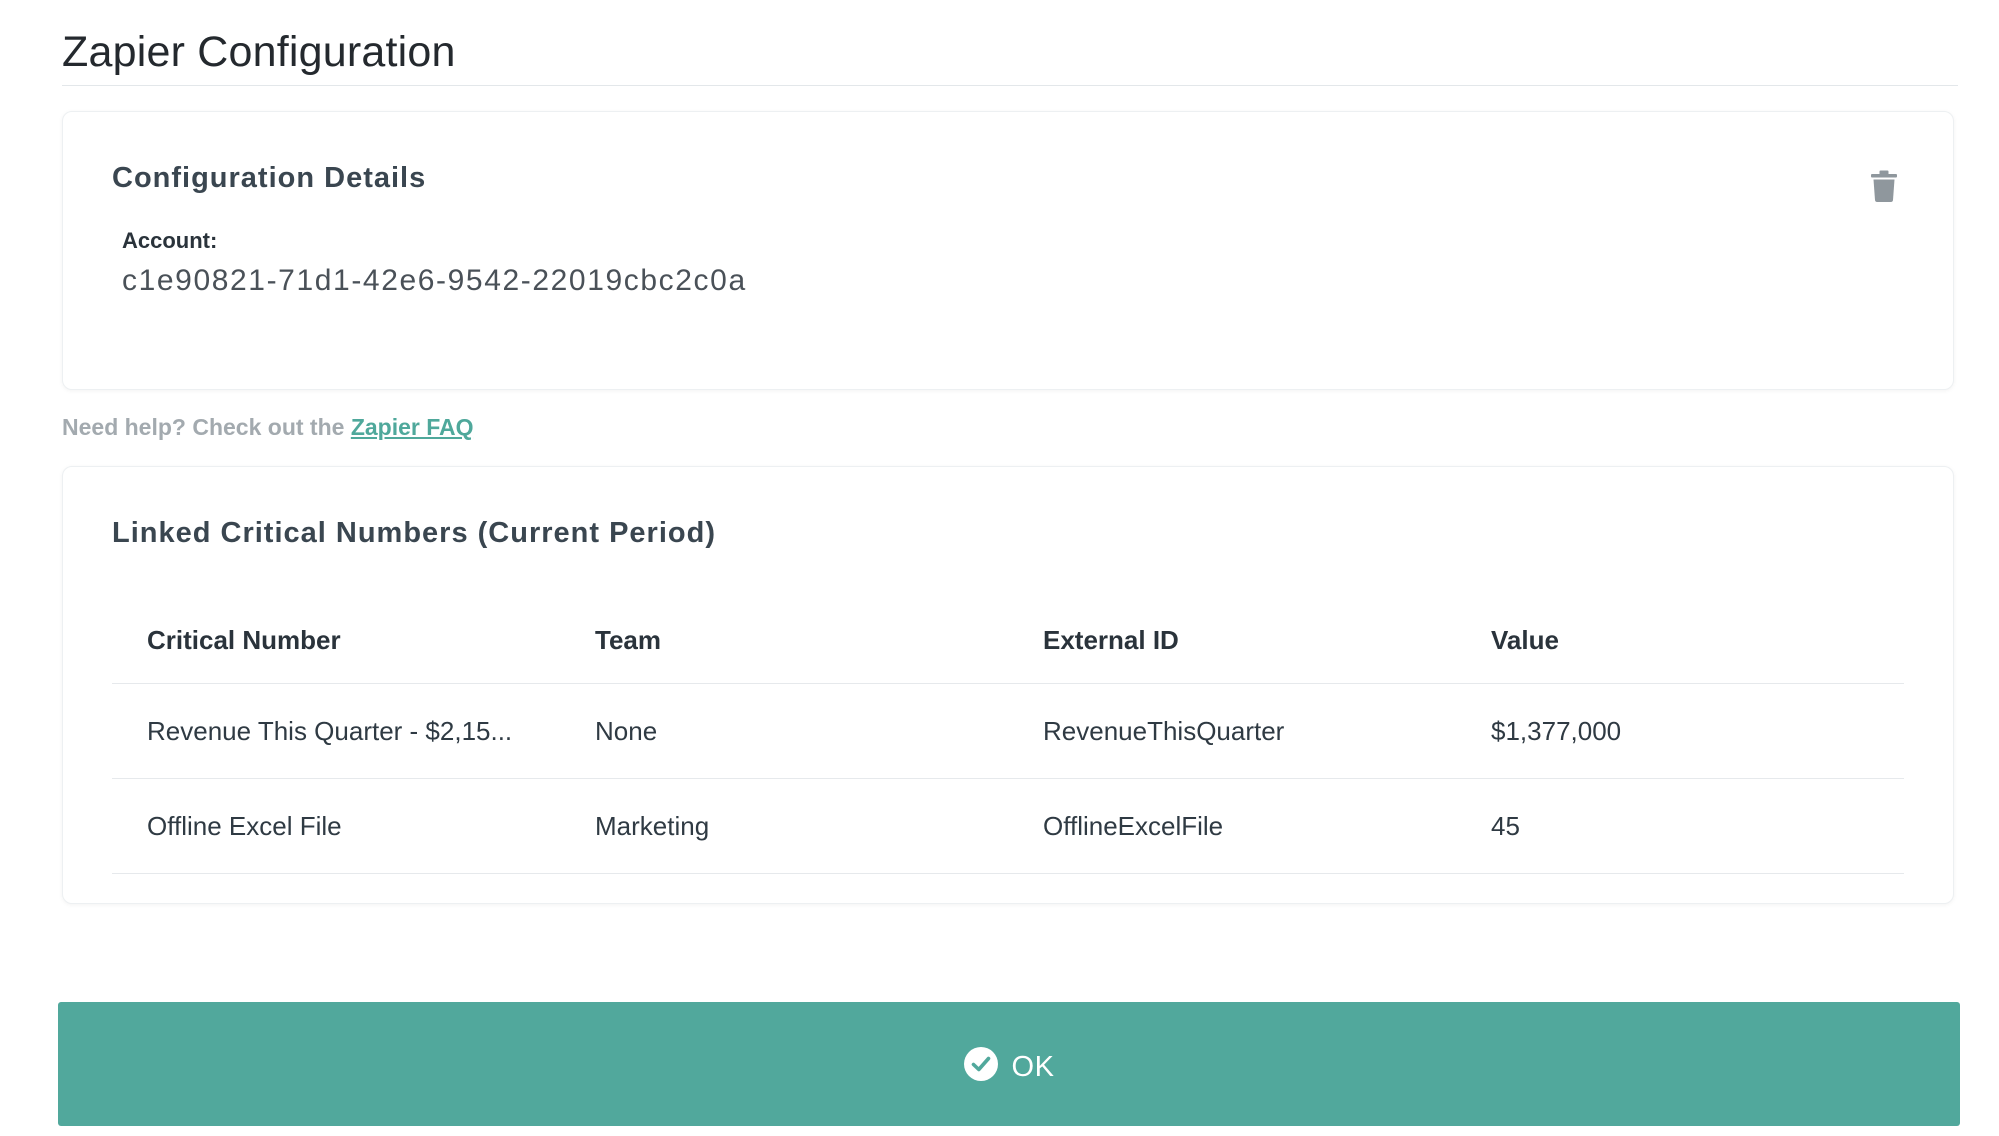 The width and height of the screenshot is (1999, 1136). I want to click on ok-label: OK, so click(1033, 1066).